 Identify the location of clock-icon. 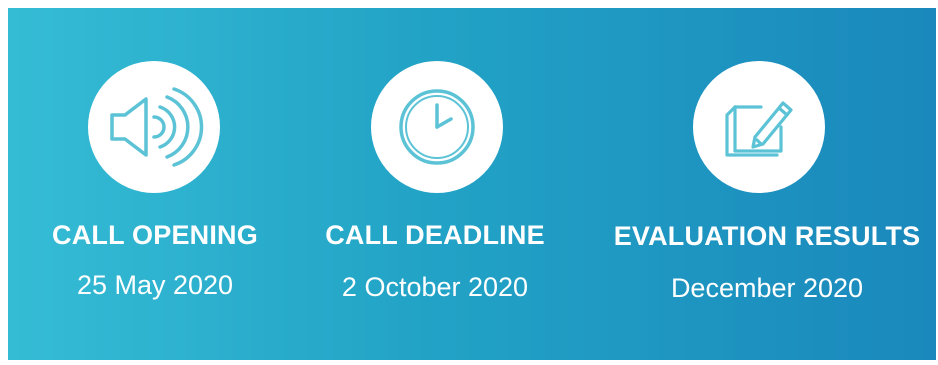
(437, 127).